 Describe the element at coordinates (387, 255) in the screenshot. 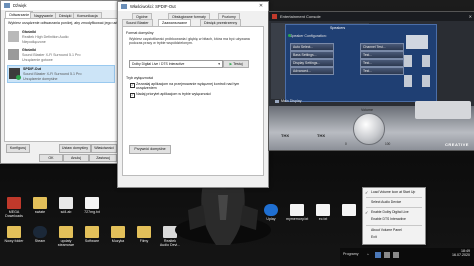

I see `network-icon` at that location.